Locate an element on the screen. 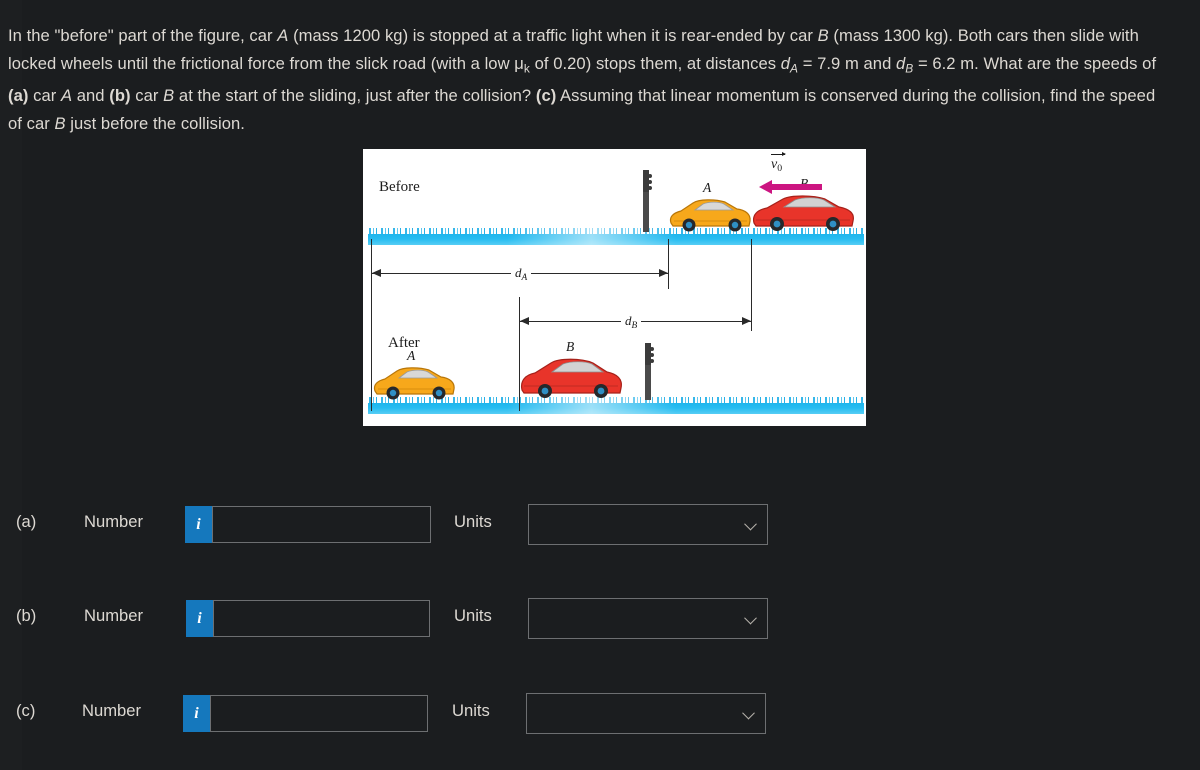  answer-c-units-select is located at coordinates (646, 713).